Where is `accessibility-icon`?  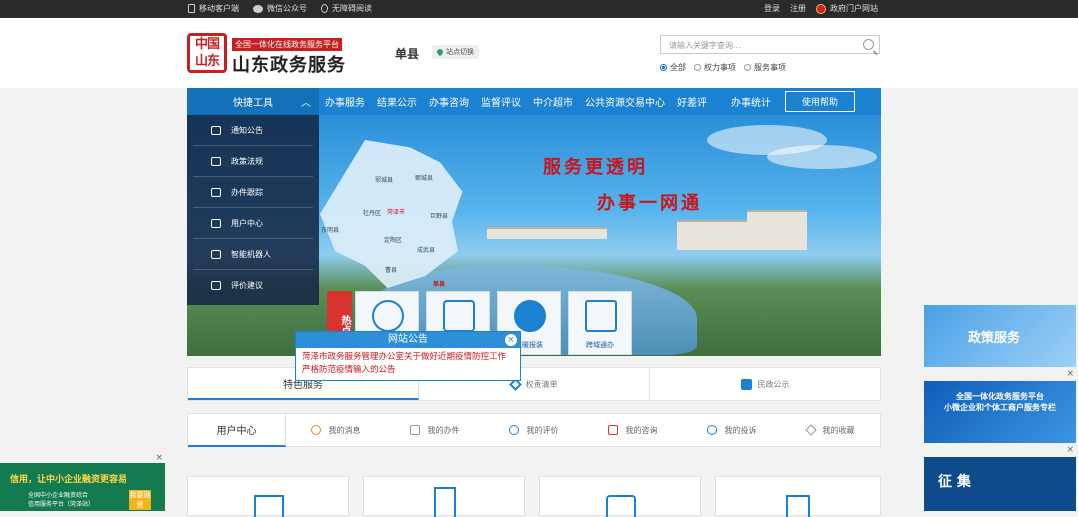
accessibility-icon is located at coordinates (324, 8).